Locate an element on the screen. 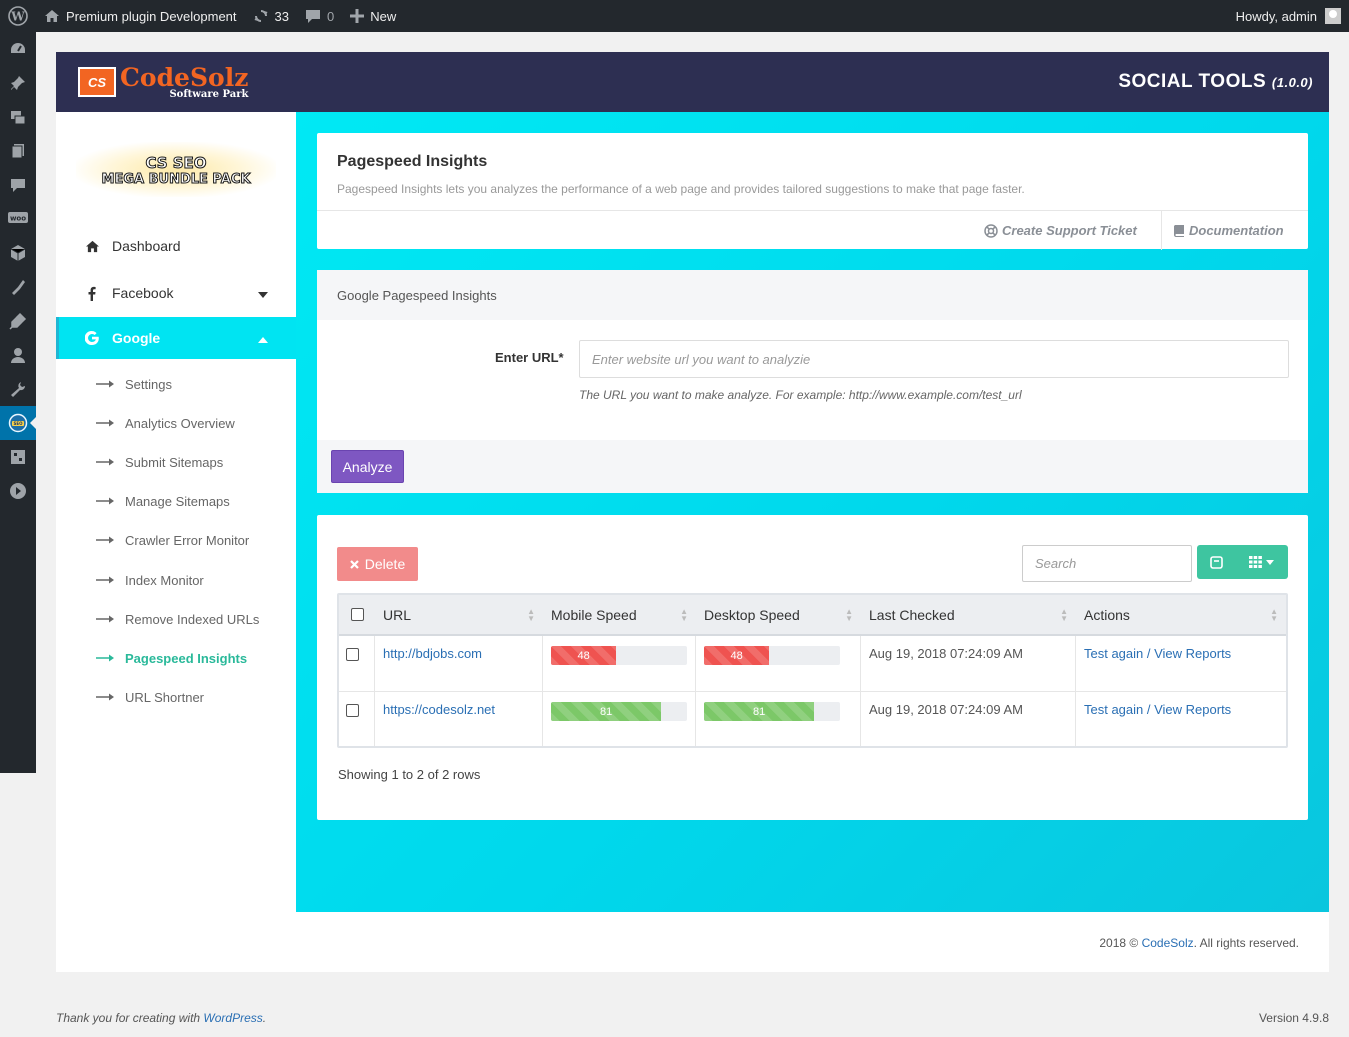 Image resolution: width=1349 pixels, height=1037 pixels. search-input is located at coordinates (1107, 563).